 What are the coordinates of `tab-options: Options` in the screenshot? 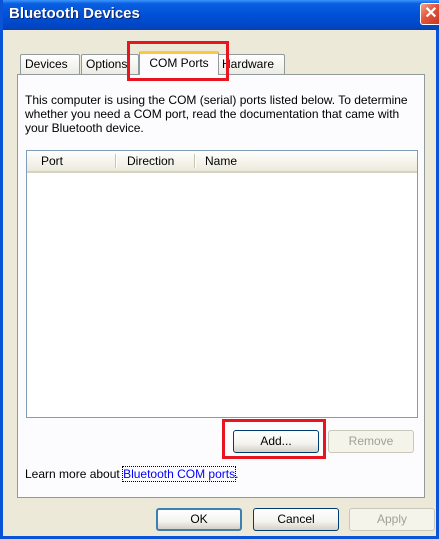 It's located at (110, 64).